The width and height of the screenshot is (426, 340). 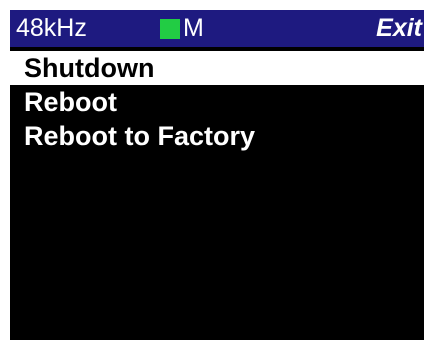 What do you see at coordinates (217, 28) in the screenshot?
I see `status-bar: 48kHz M Exit` at bounding box center [217, 28].